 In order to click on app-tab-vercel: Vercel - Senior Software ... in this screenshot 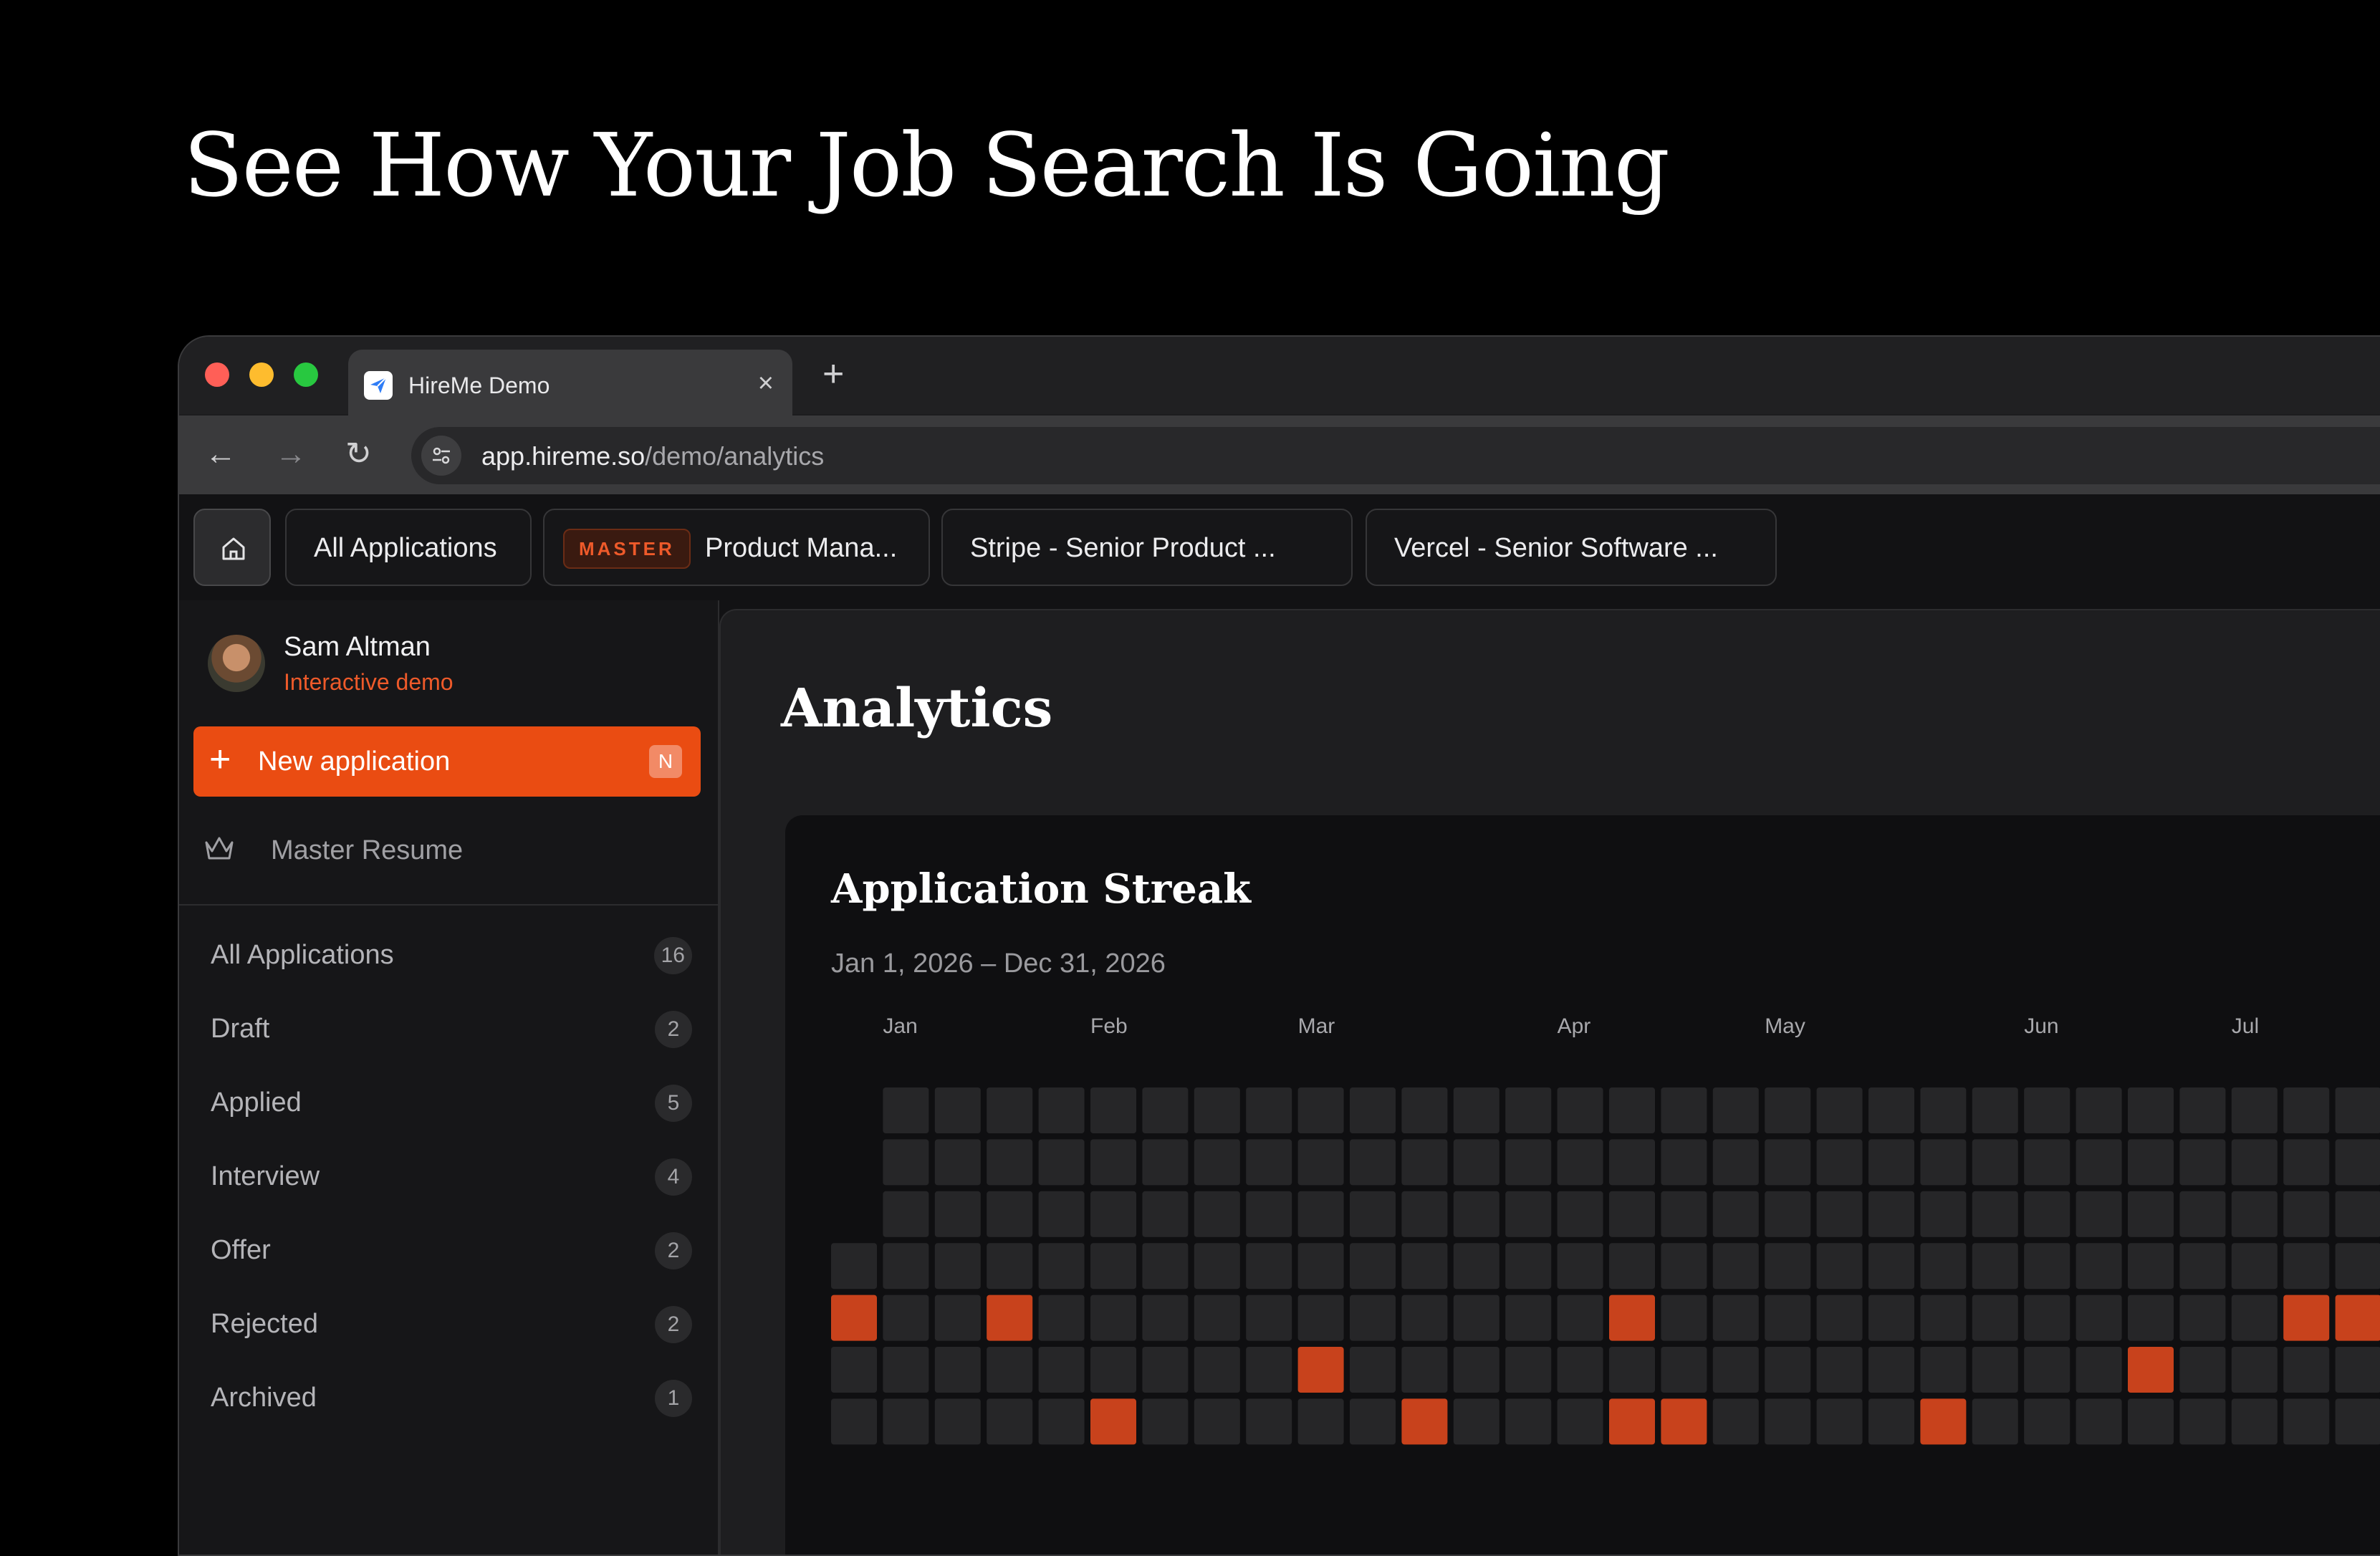, I will do `click(1571, 547)`.